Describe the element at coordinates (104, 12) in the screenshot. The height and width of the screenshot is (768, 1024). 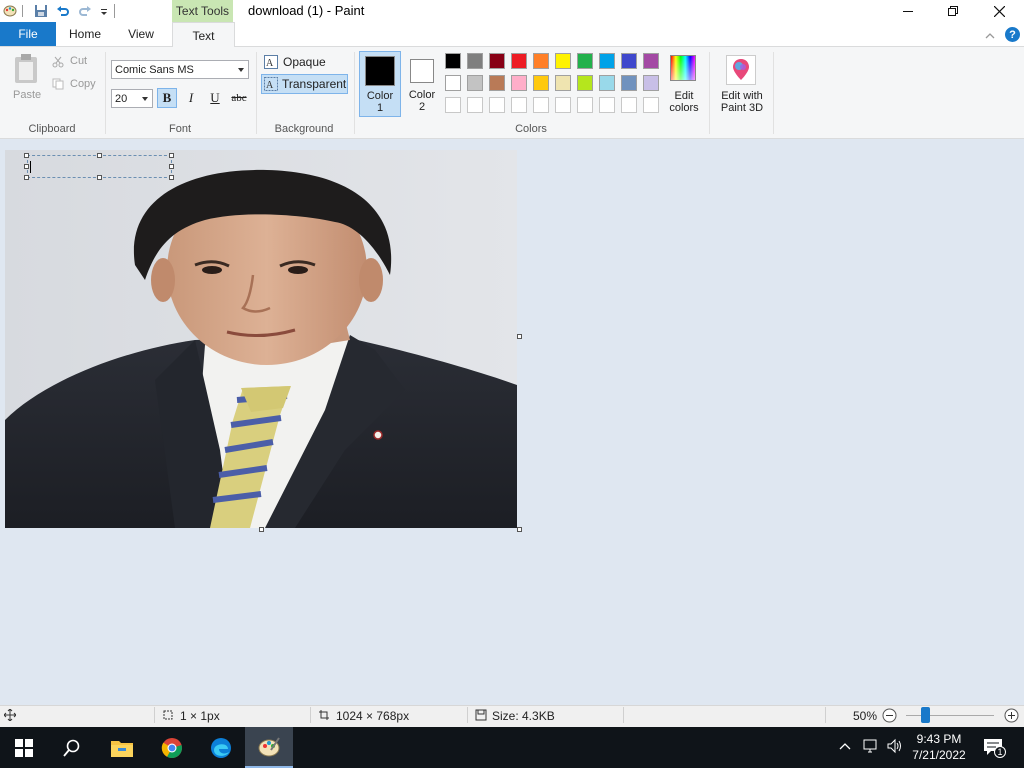
I see `customize-quick-access-icon` at that location.